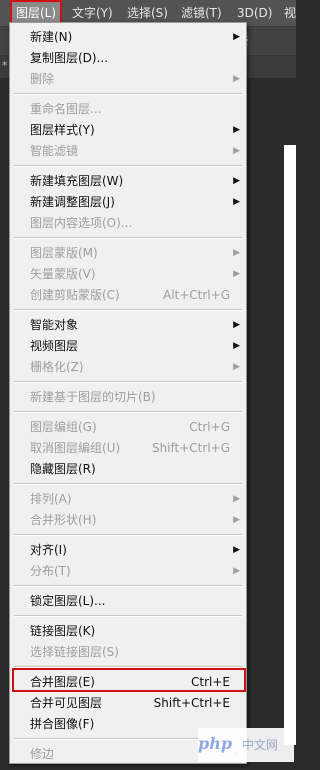 This screenshot has width=320, height=770. I want to click on menu-item-label: 拼合图像(F), so click(62, 724).